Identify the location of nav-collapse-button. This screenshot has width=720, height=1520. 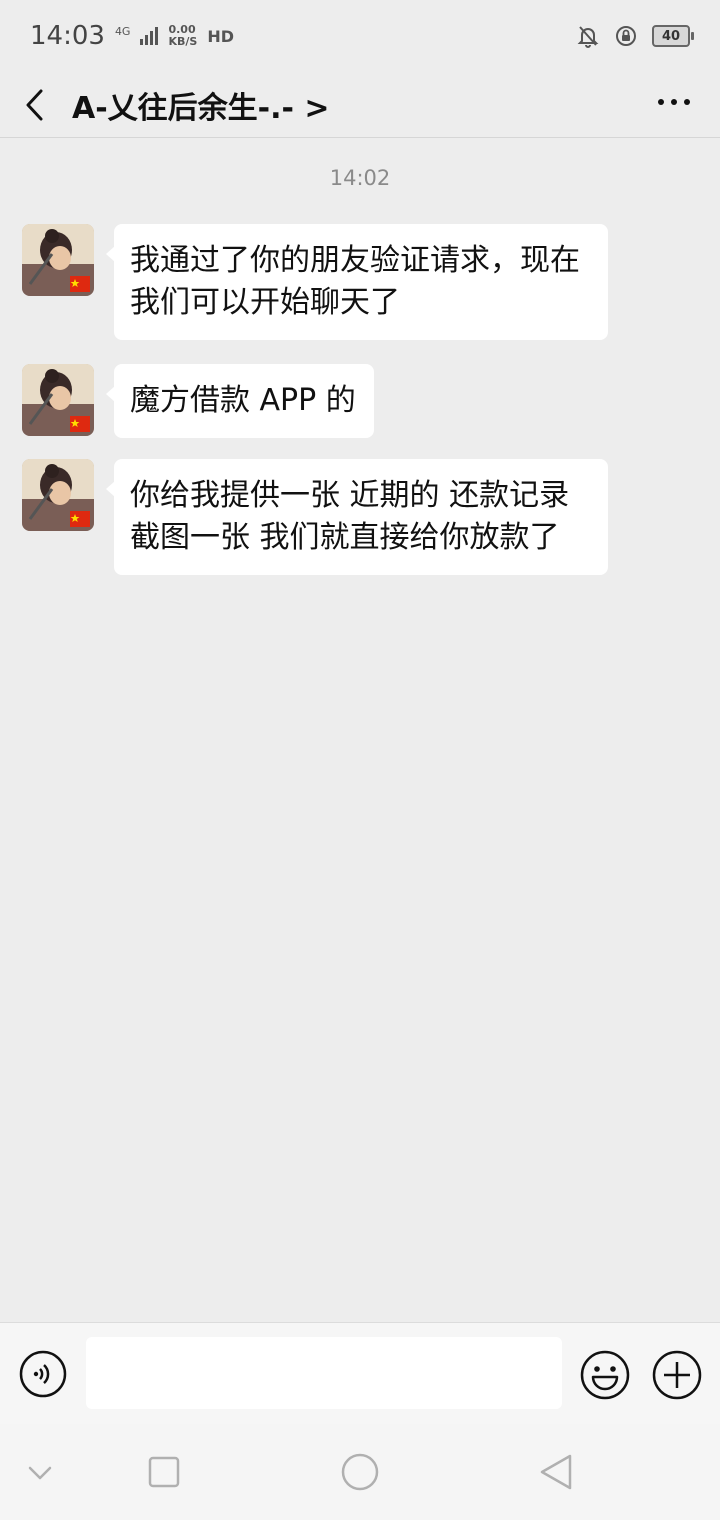
(40, 1474).